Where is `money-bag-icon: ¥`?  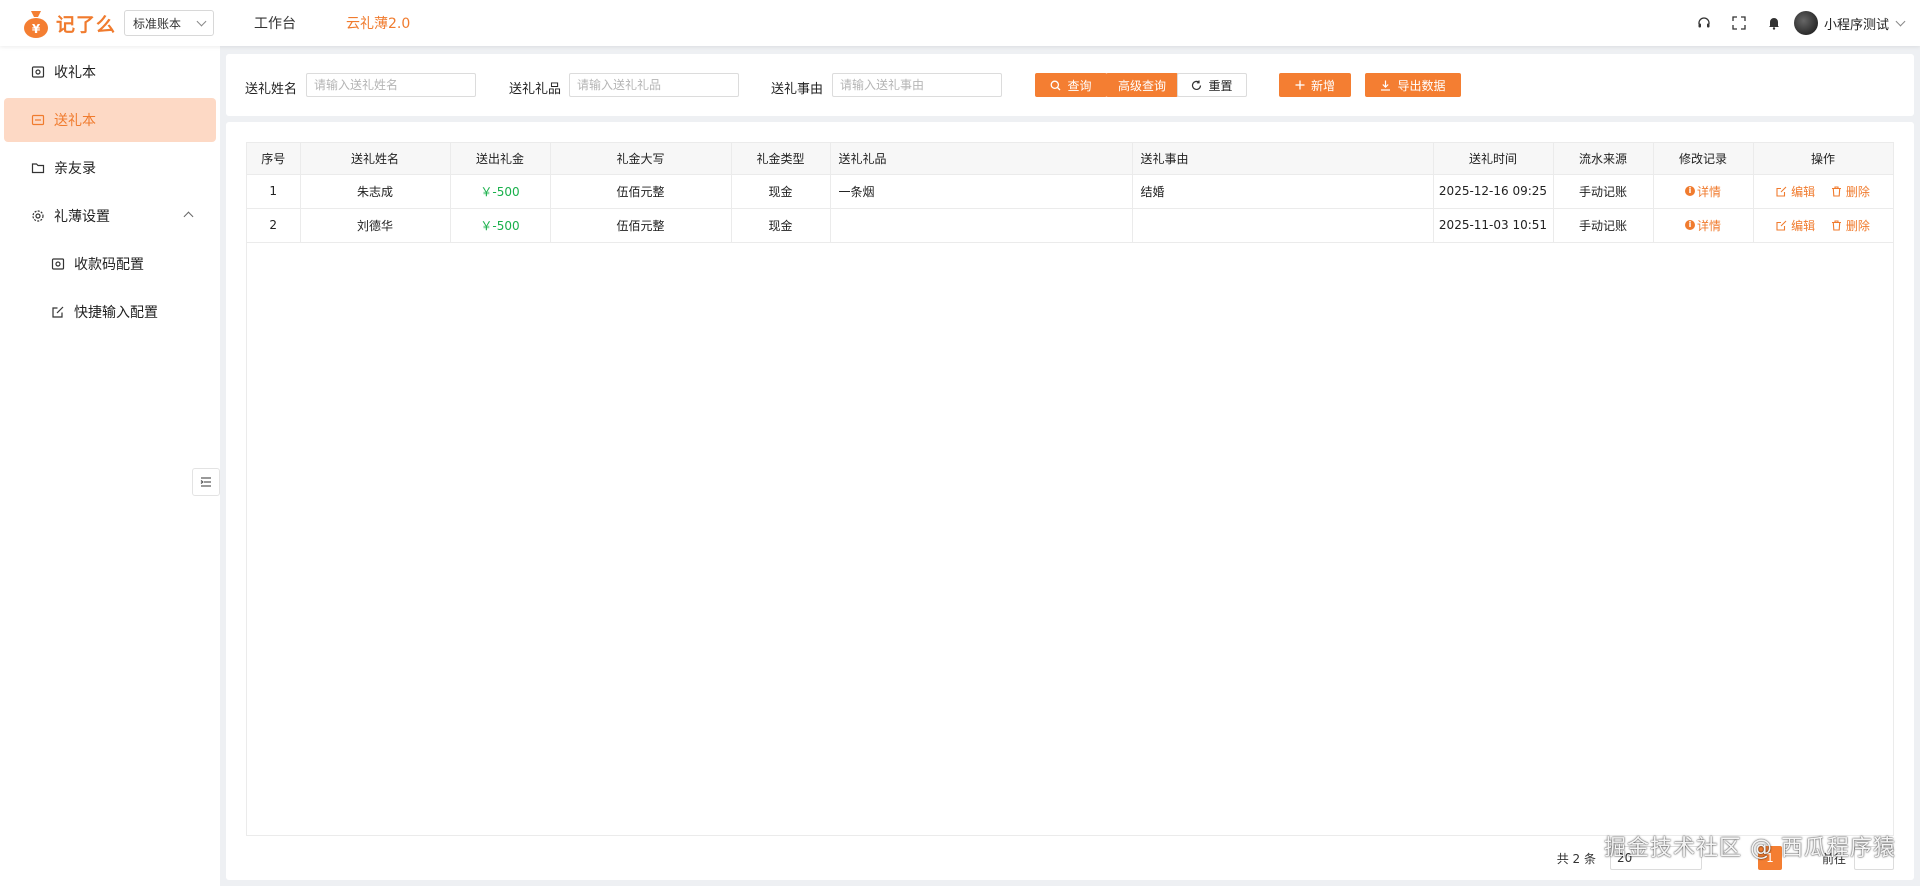 money-bag-icon: ¥ is located at coordinates (36, 23).